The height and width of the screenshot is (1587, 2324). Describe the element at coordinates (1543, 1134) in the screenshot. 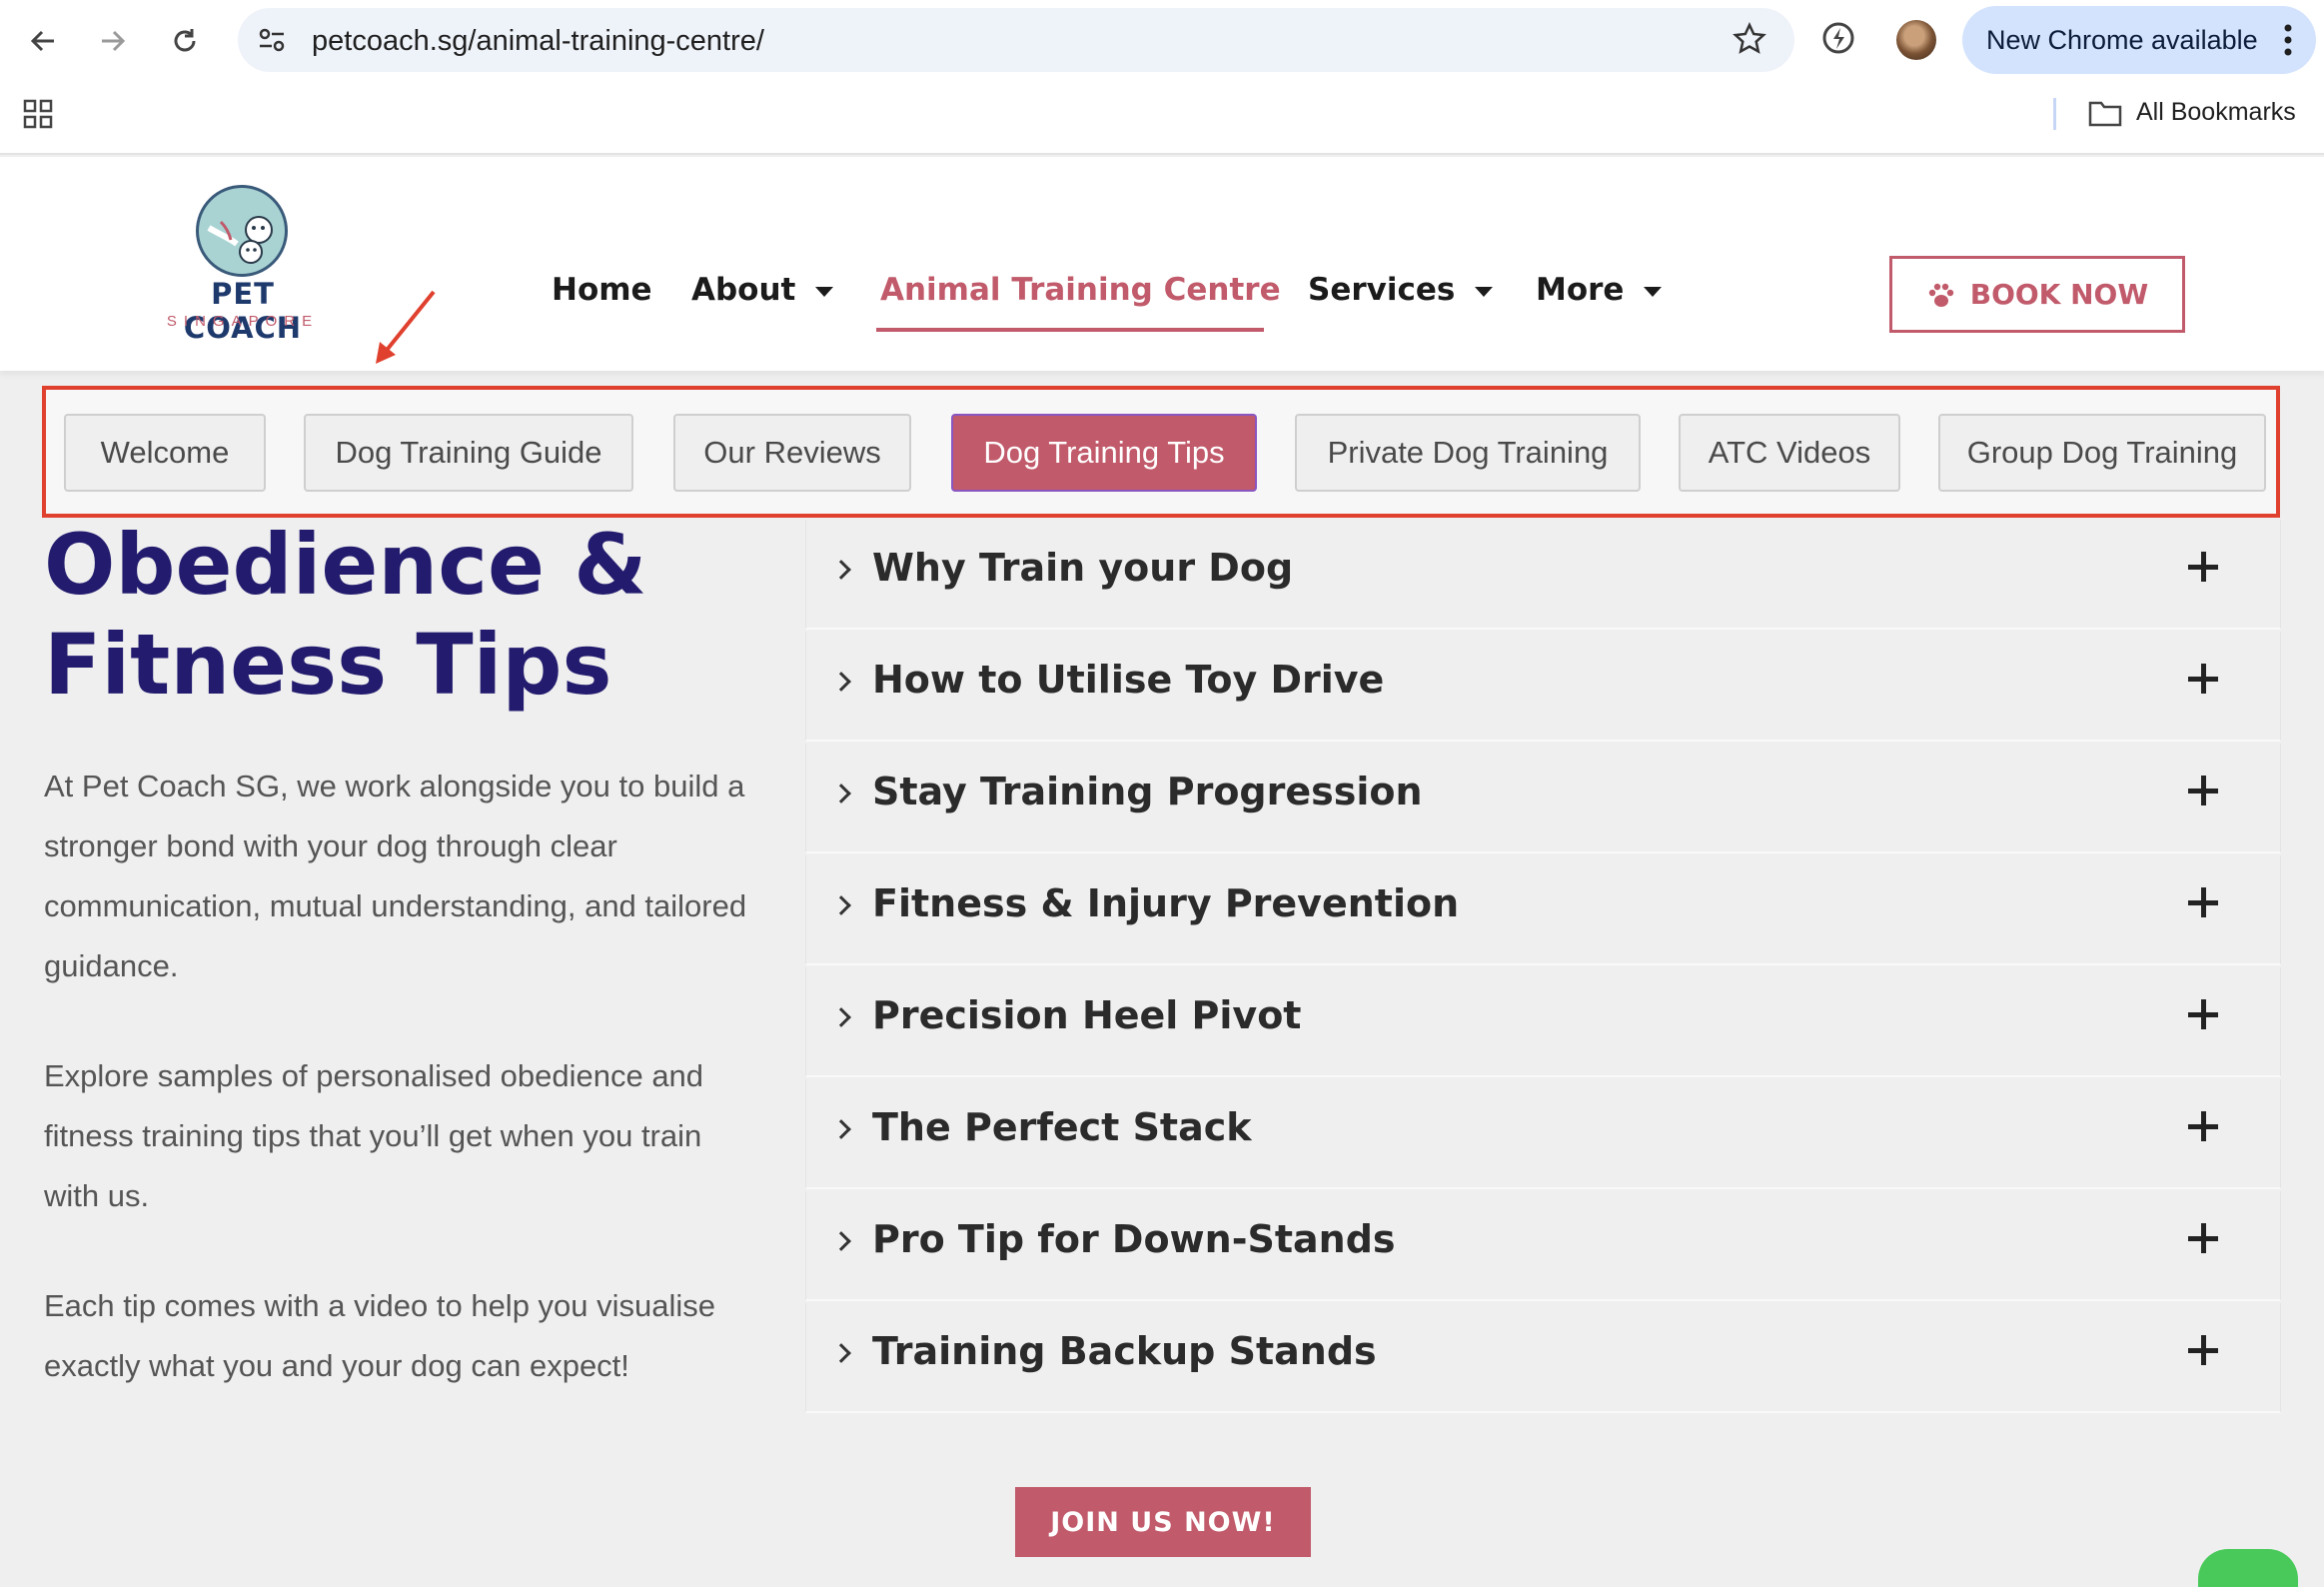

I see `accordion-item: The Perfect Stack` at that location.